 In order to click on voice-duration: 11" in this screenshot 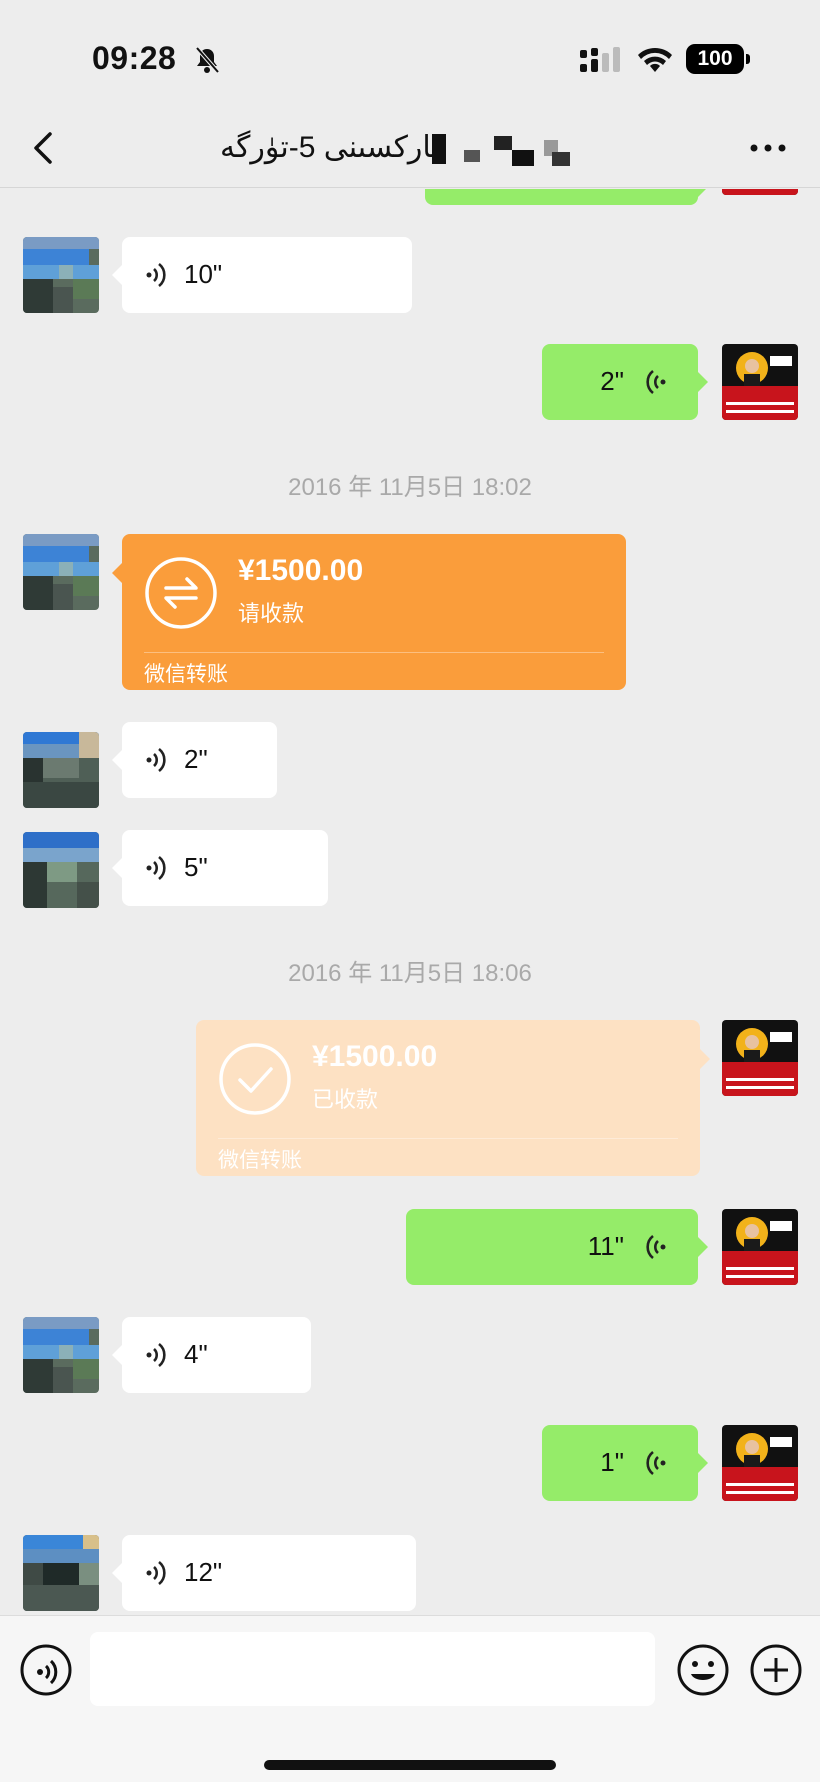, I will do `click(605, 1246)`.